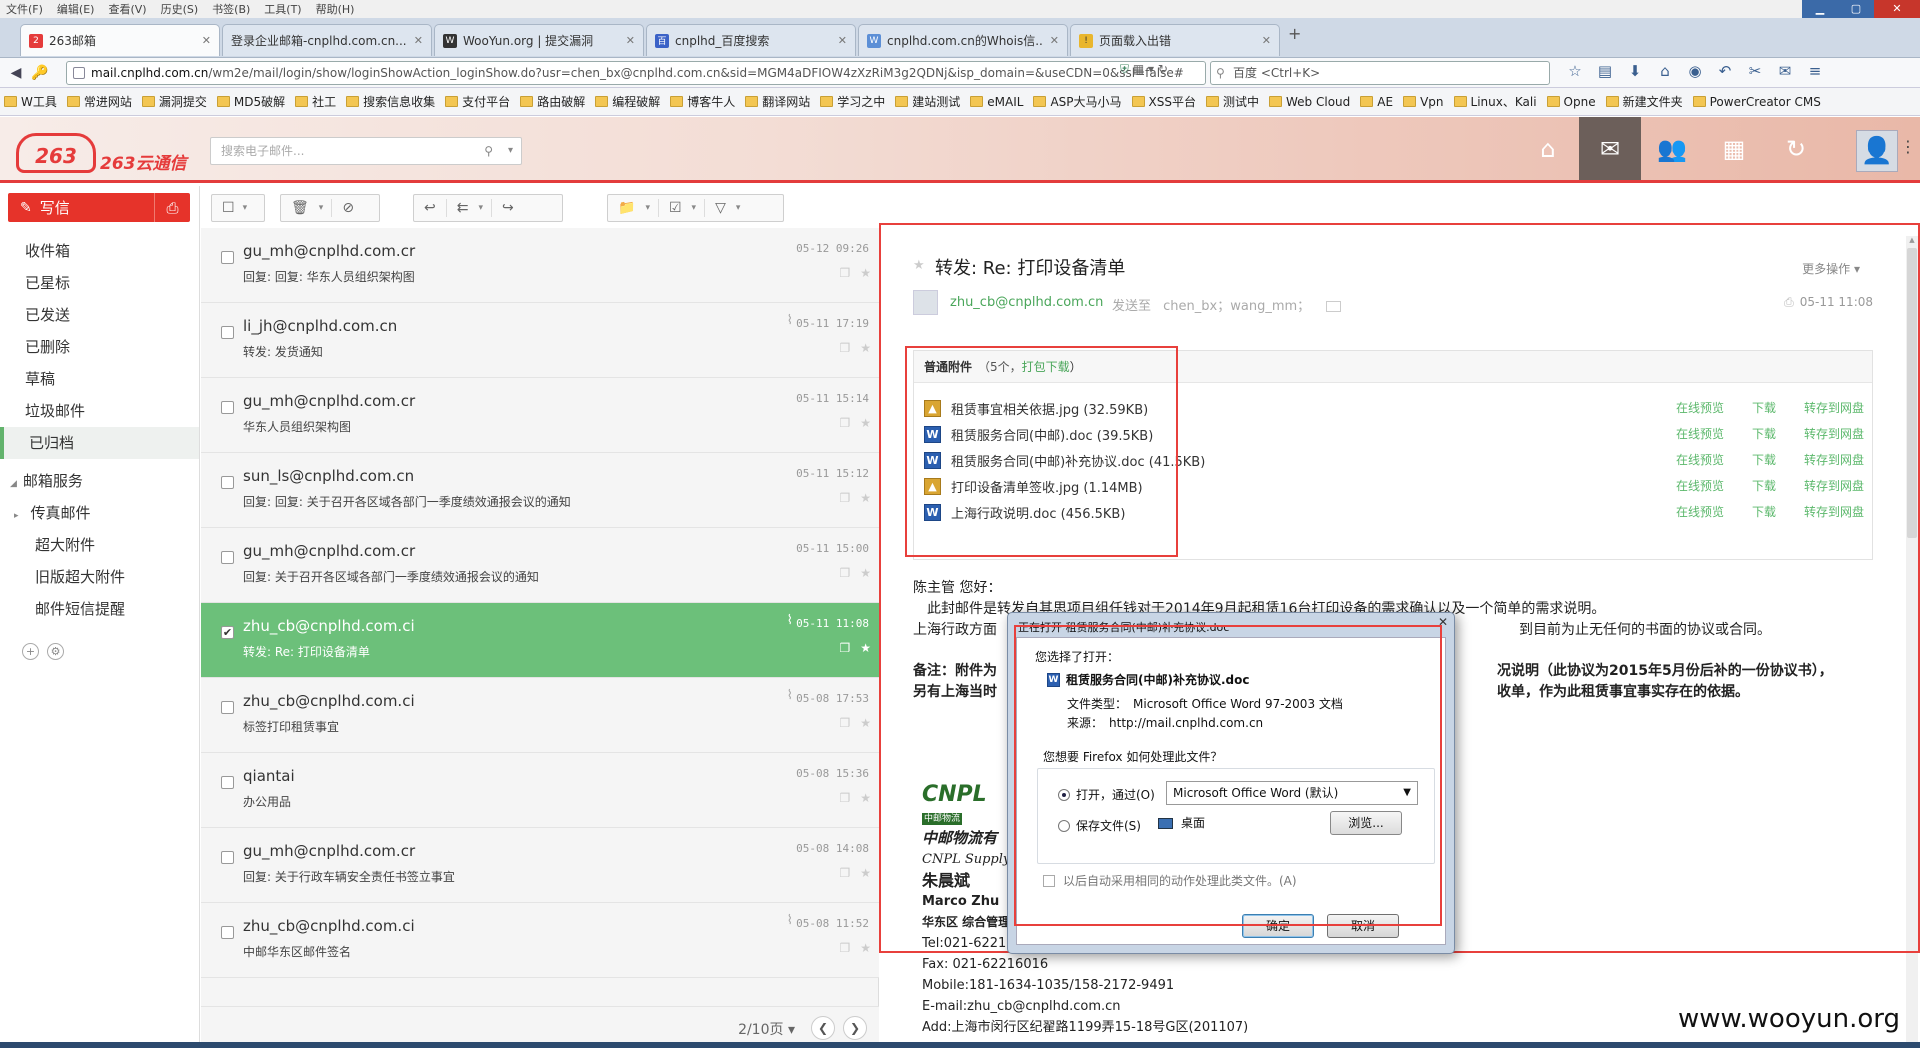  What do you see at coordinates (1610, 148) in the screenshot?
I see `mail-icon: ✉` at bounding box center [1610, 148].